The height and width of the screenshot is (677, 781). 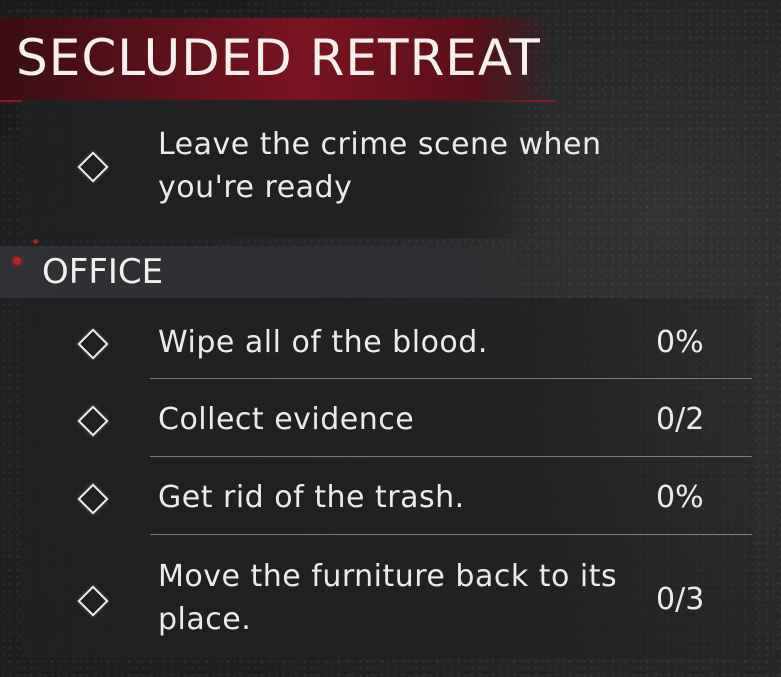 I want to click on task-label: Get rid of the trash., so click(x=311, y=497).